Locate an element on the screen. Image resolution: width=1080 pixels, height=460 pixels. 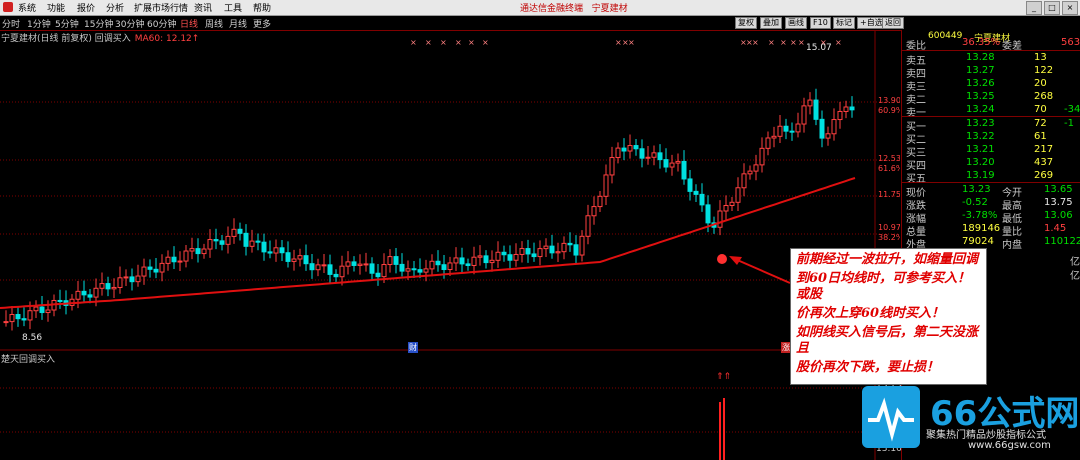
period-60min: 60分钟 is located at coordinates (161, 23).